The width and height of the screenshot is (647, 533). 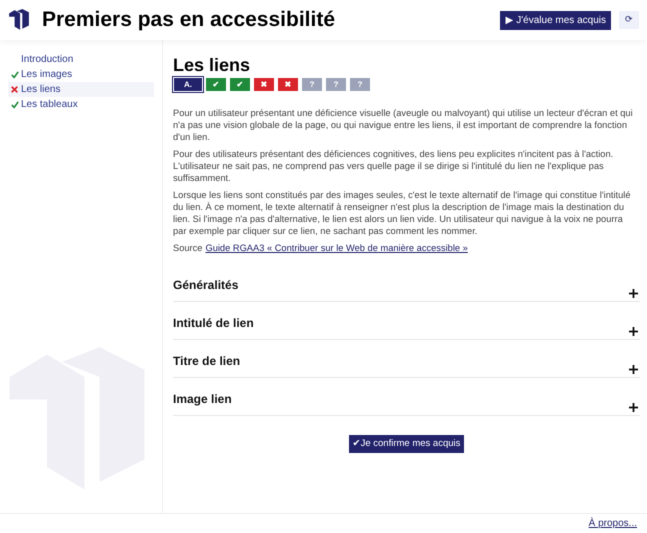 What do you see at coordinates (406, 397) in the screenshot?
I see `accordion-header: Image lien` at bounding box center [406, 397].